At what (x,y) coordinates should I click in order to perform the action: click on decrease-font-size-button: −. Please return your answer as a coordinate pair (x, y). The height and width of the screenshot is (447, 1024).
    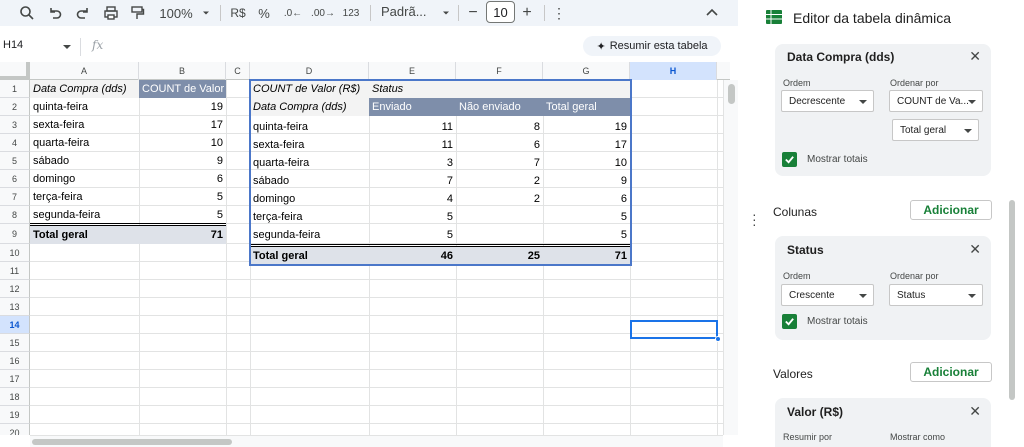
    Looking at the image, I should click on (473, 13).